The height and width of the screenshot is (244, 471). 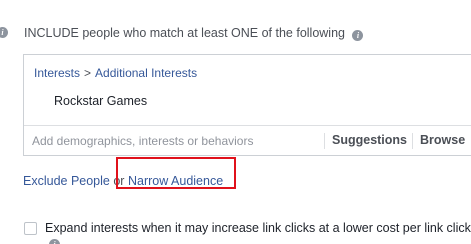 I want to click on browse-button: Browse, so click(x=442, y=140).